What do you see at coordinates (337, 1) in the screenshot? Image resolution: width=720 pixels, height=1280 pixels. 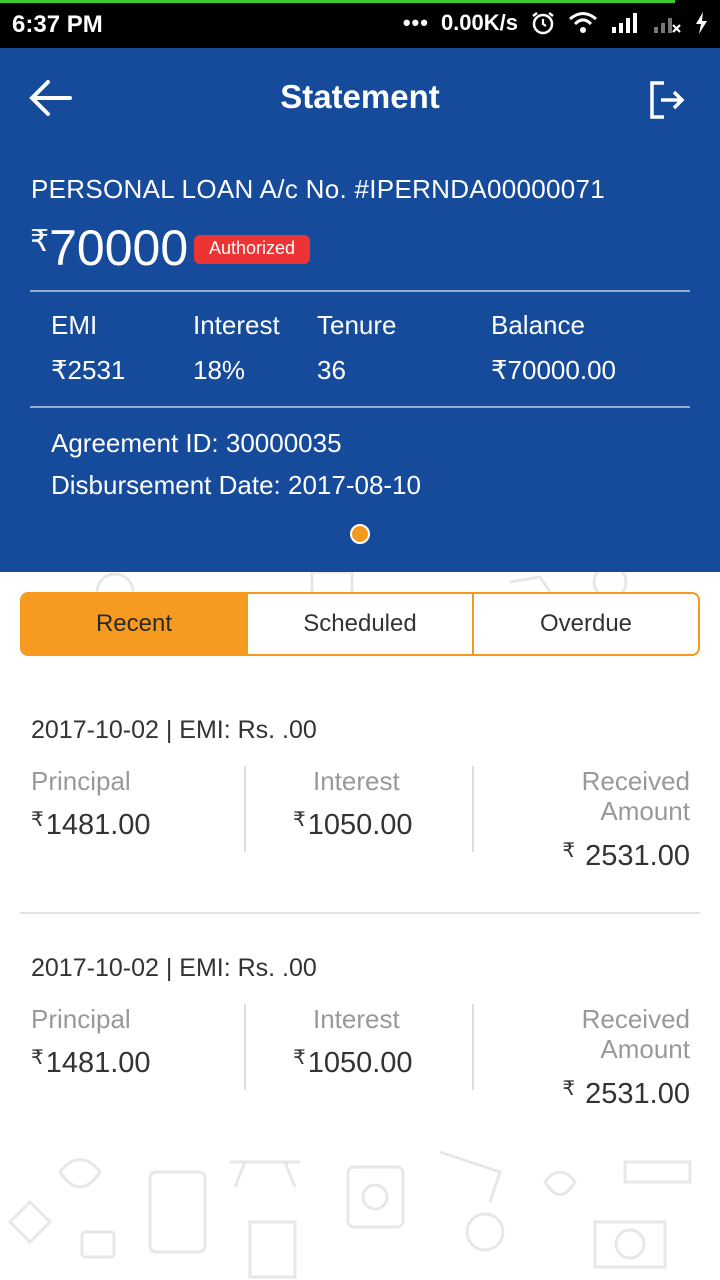 I see `loading-progress-line` at bounding box center [337, 1].